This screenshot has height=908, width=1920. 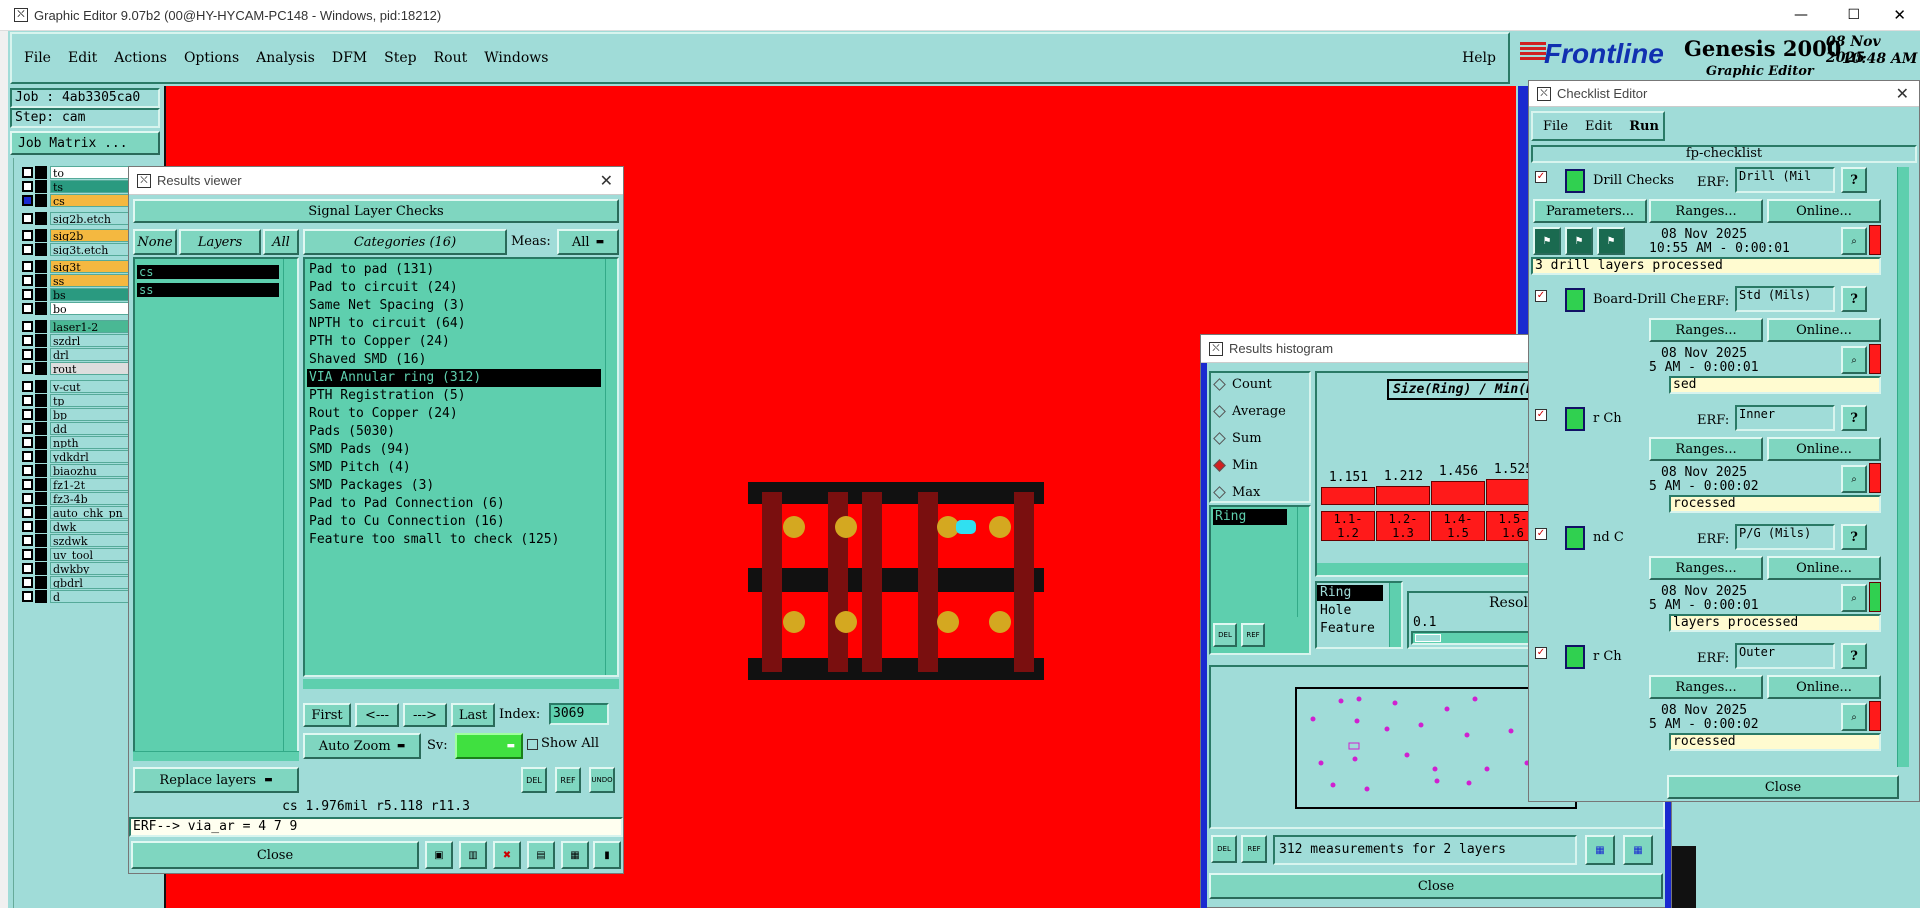 I want to click on resolution-slider-thumb, so click(x=1428, y=638).